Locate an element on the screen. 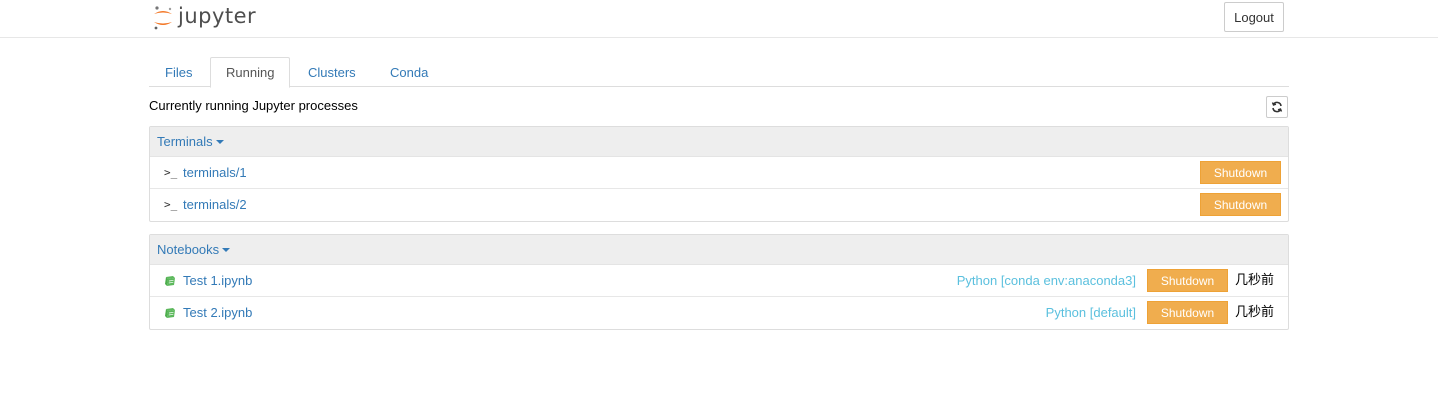 This screenshot has height=419, width=1438. tab-running: Running is located at coordinates (250, 72).